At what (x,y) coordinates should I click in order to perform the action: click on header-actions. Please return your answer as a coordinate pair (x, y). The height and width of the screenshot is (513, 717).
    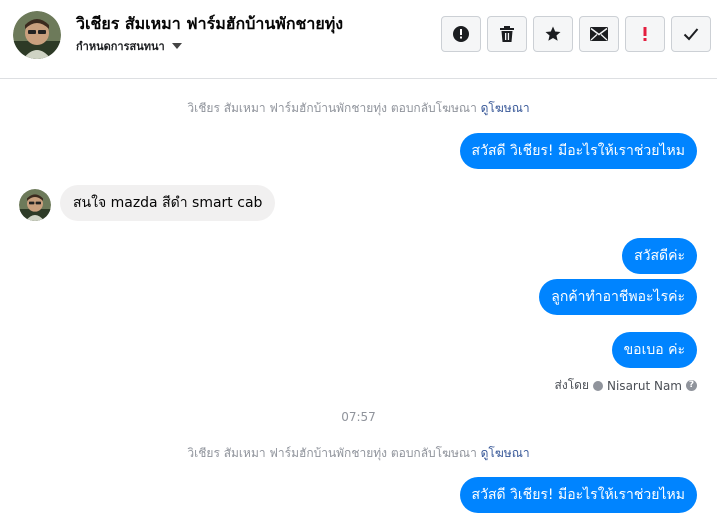
    Looking at the image, I should click on (576, 34).